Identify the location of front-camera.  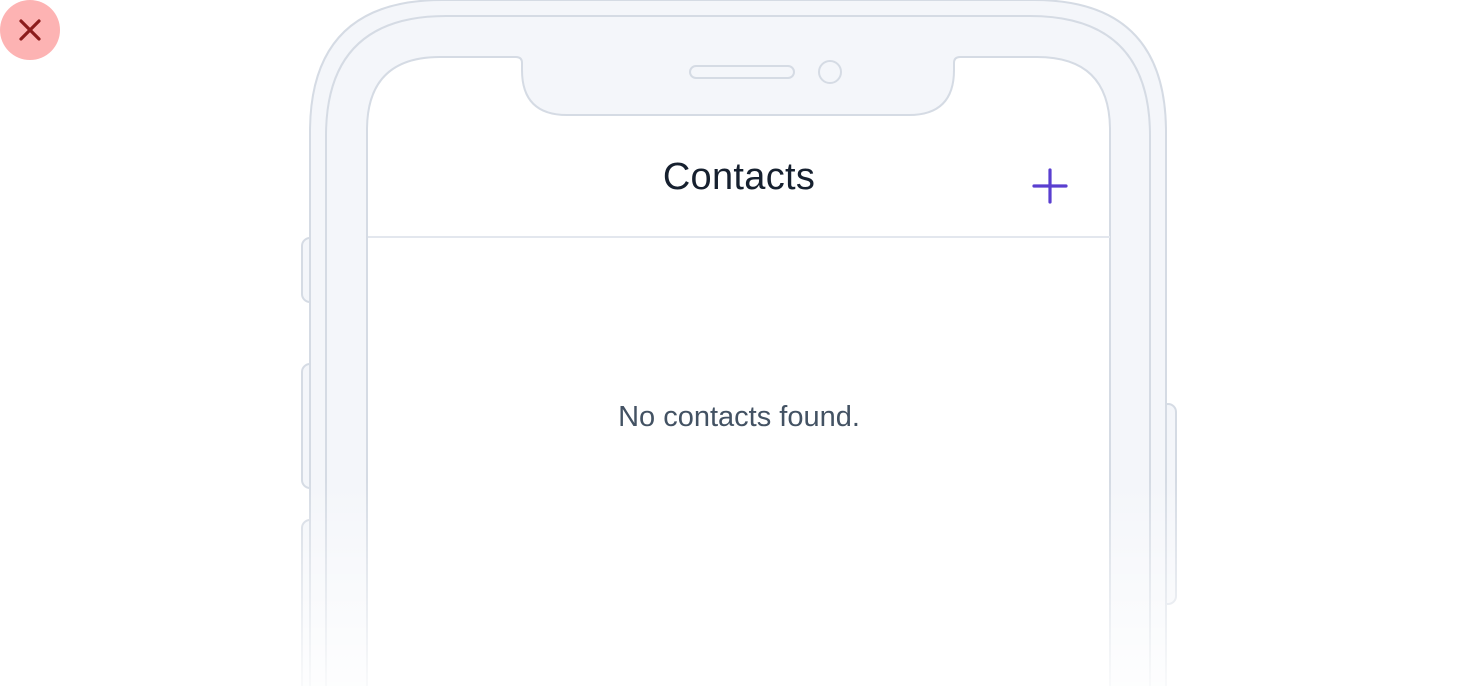
(830, 72).